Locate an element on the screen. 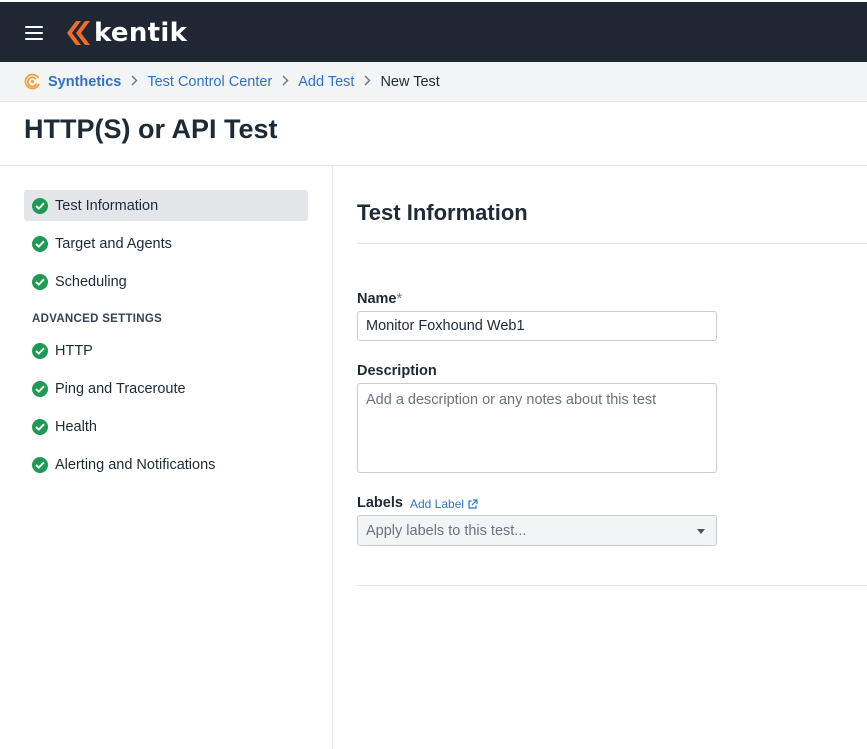 The image size is (867, 749). kentik-logo: kentik is located at coordinates (125, 33).